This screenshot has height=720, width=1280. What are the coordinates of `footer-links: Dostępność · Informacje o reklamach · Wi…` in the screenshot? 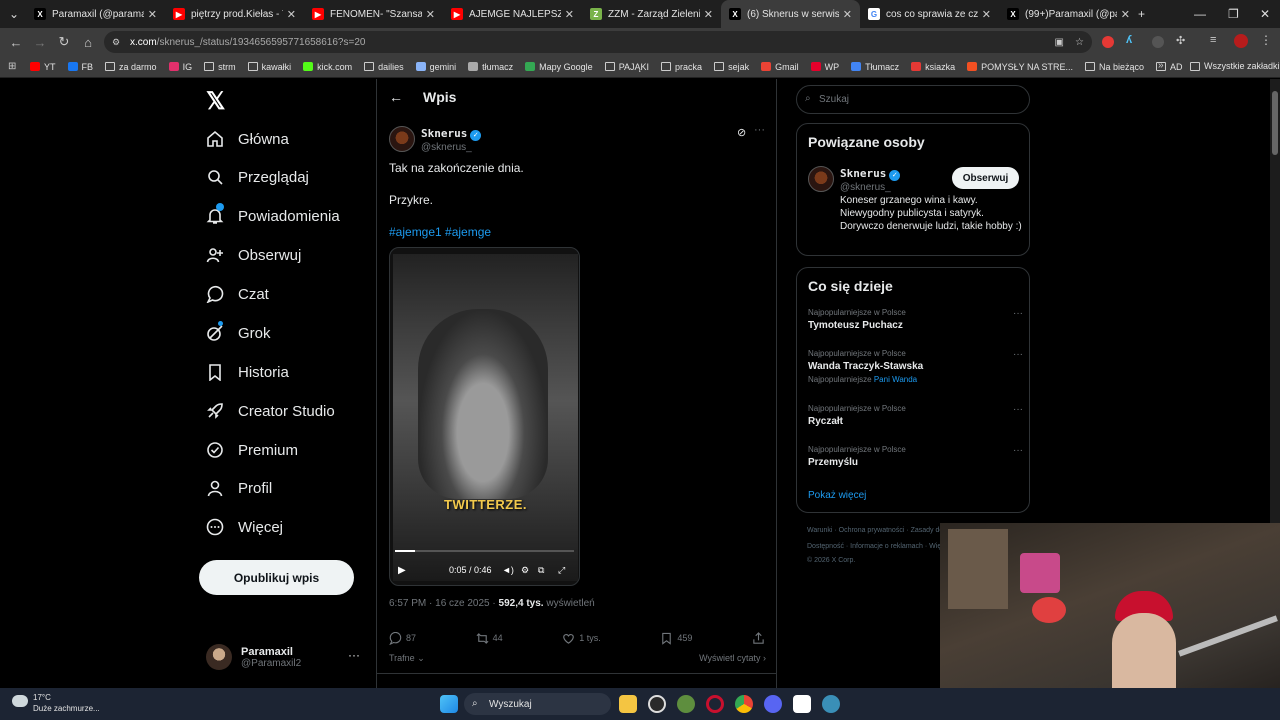 It's located at (883, 546).